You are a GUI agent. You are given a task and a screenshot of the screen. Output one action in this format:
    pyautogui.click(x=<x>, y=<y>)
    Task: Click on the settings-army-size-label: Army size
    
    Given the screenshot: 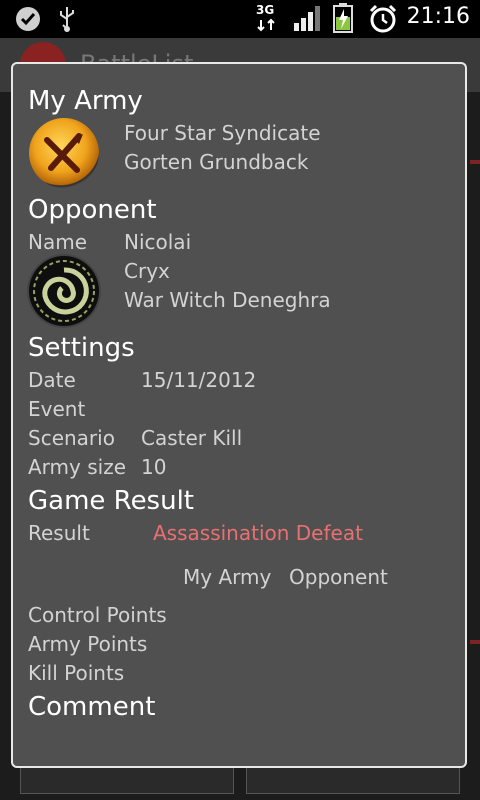 What is the action you would take?
    pyautogui.click(x=77, y=467)
    